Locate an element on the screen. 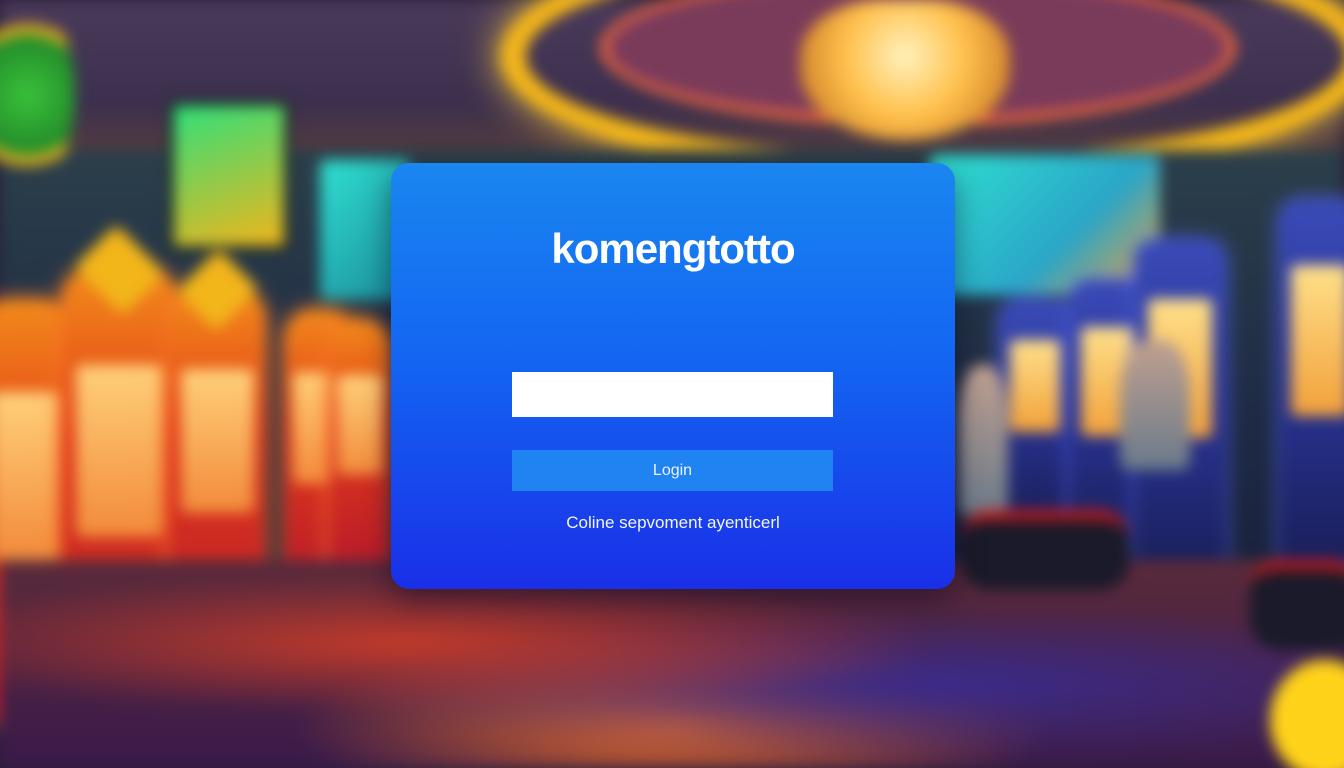  login-footer-text: Coline sepvoment ayenticerl is located at coordinates (673, 522).